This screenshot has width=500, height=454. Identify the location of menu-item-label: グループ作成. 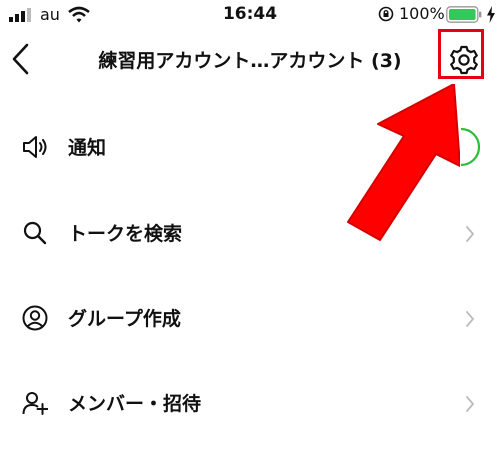
(124, 319).